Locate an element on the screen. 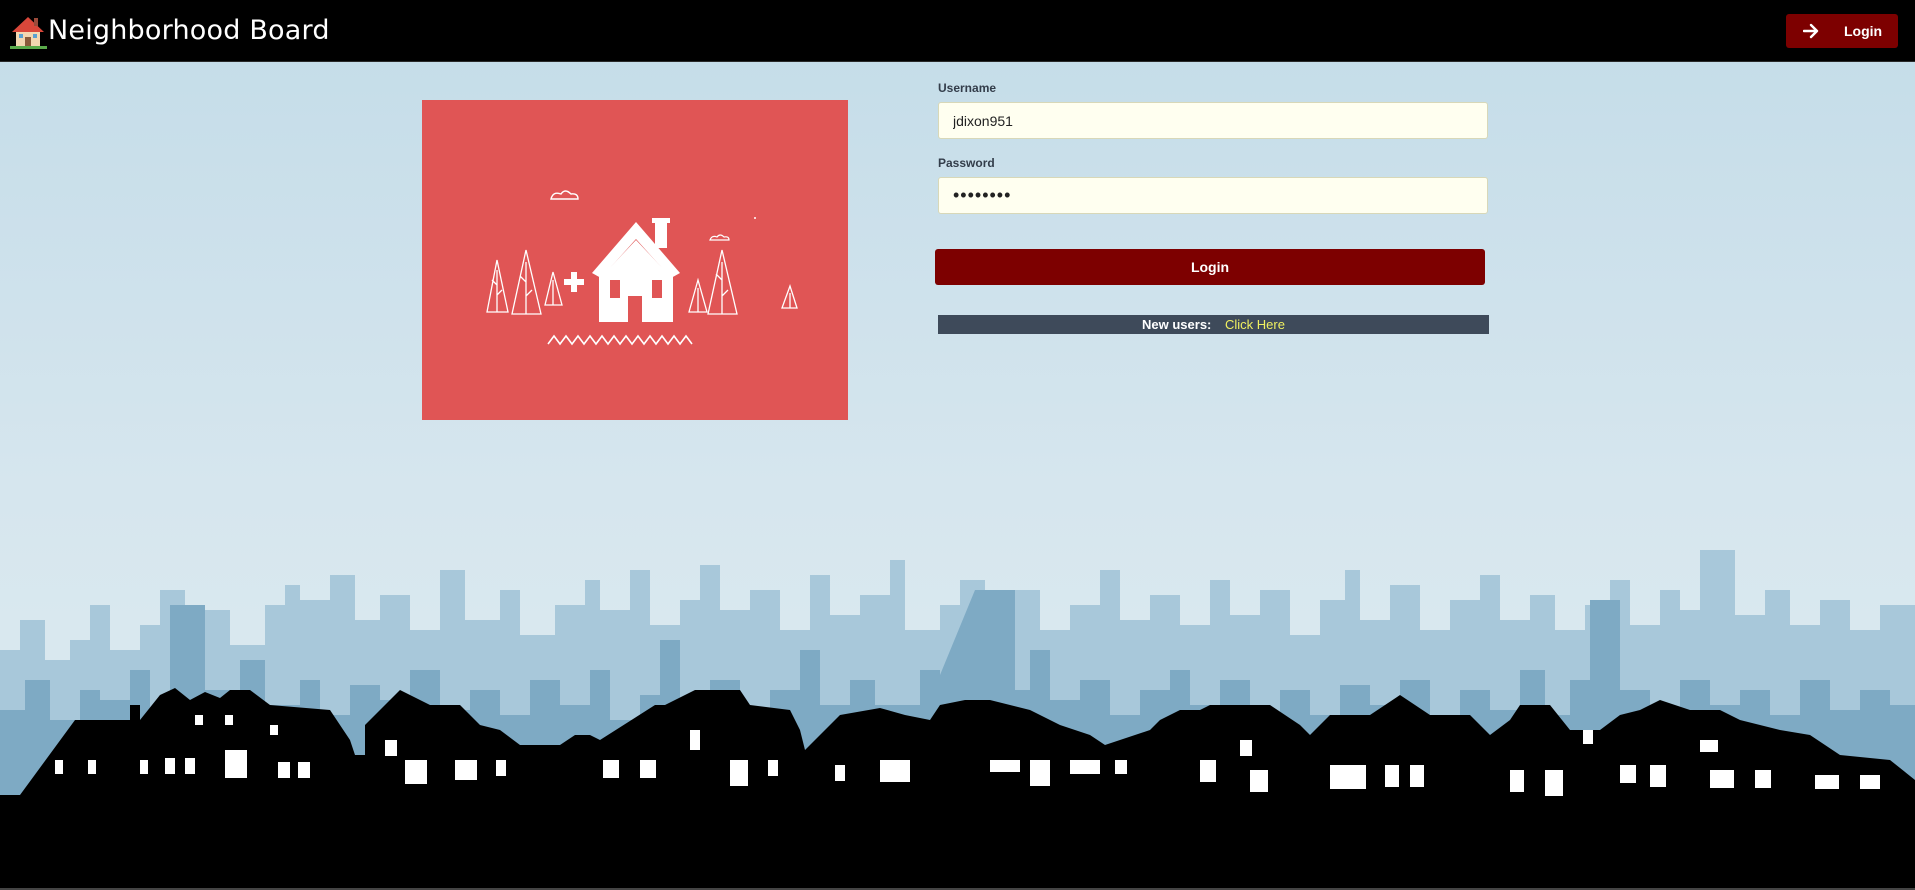 The height and width of the screenshot is (890, 1915). hero-illustration is located at coordinates (635, 260).